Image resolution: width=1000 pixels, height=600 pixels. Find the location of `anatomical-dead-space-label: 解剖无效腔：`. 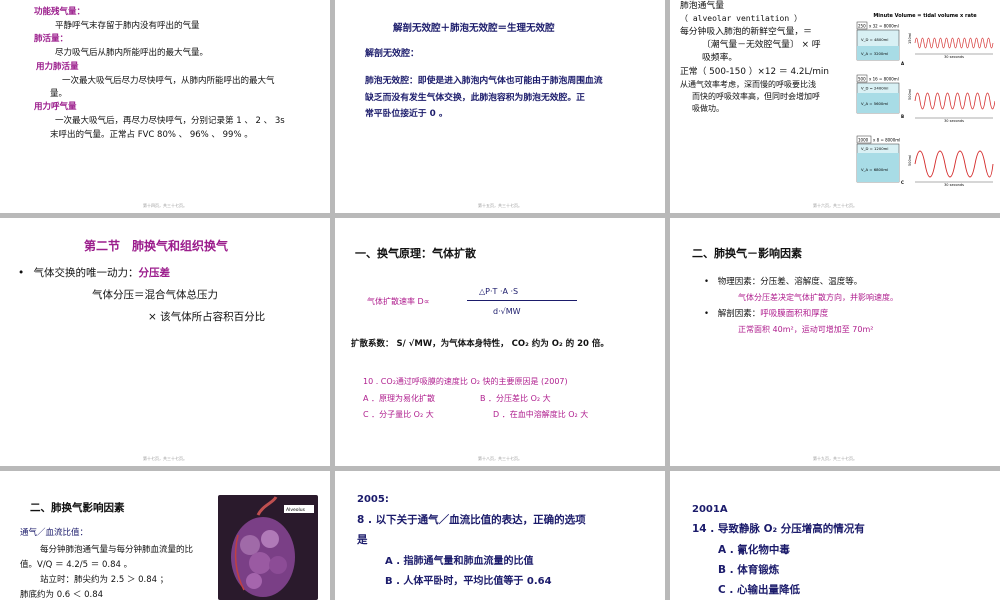

anatomical-dead-space-label: 解剖无效腔： is located at coordinates (392, 54).